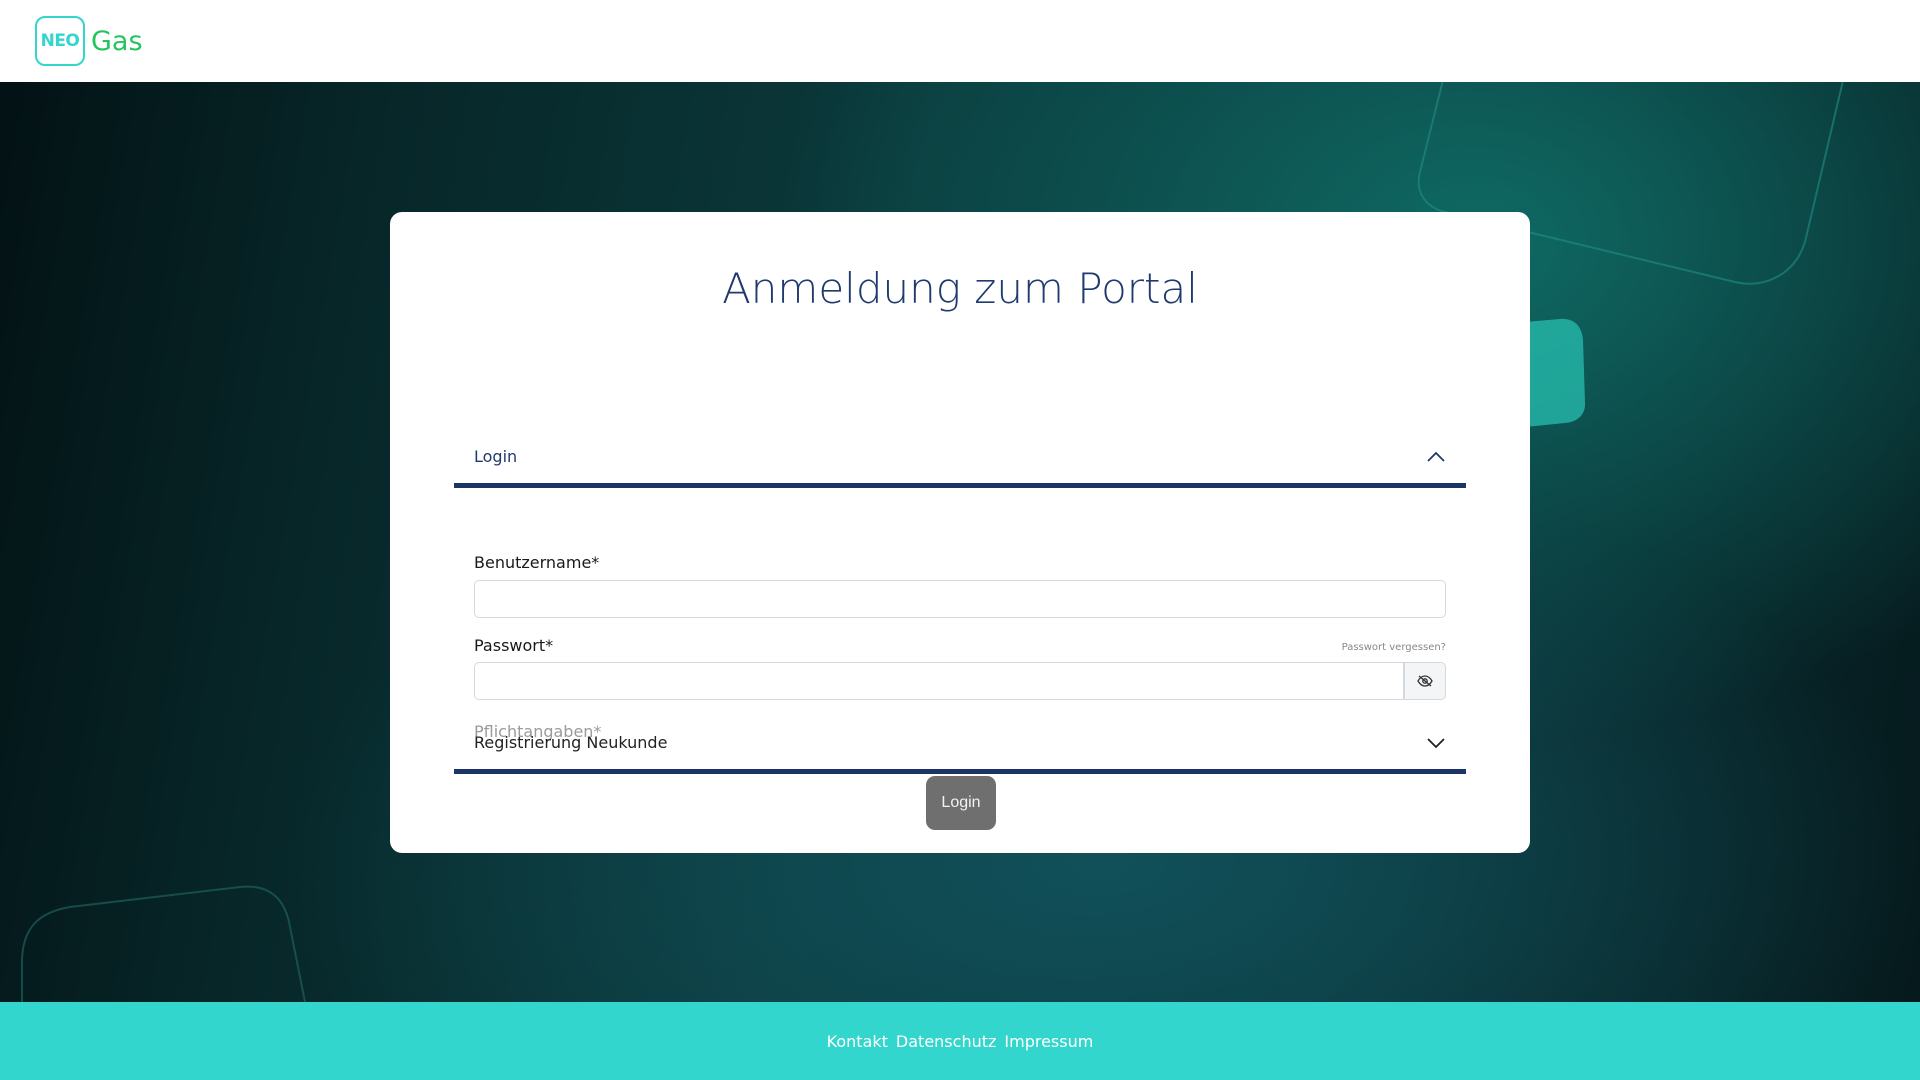 The width and height of the screenshot is (1920, 1080). I want to click on site-footer: Kontakt Datenschutz Impressum, so click(960, 1041).